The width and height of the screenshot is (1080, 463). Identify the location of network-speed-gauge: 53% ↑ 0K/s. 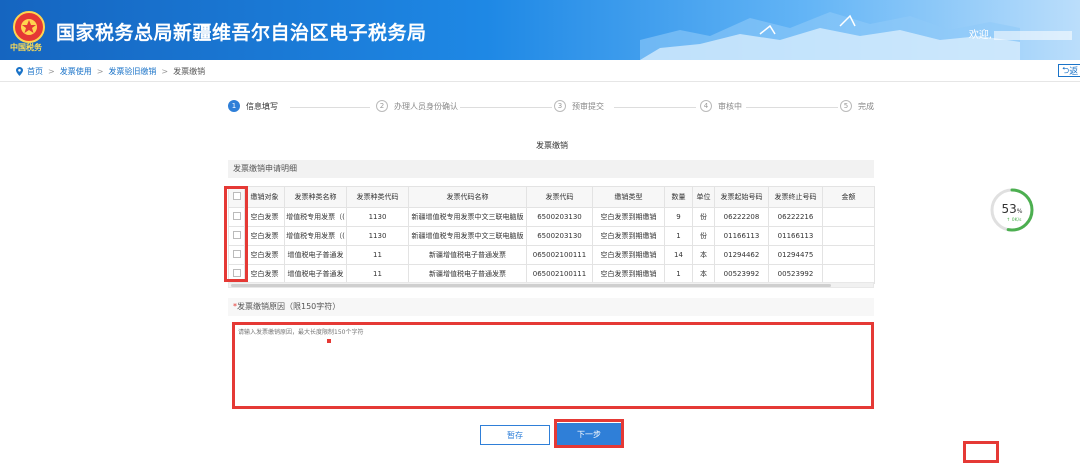
(1012, 210).